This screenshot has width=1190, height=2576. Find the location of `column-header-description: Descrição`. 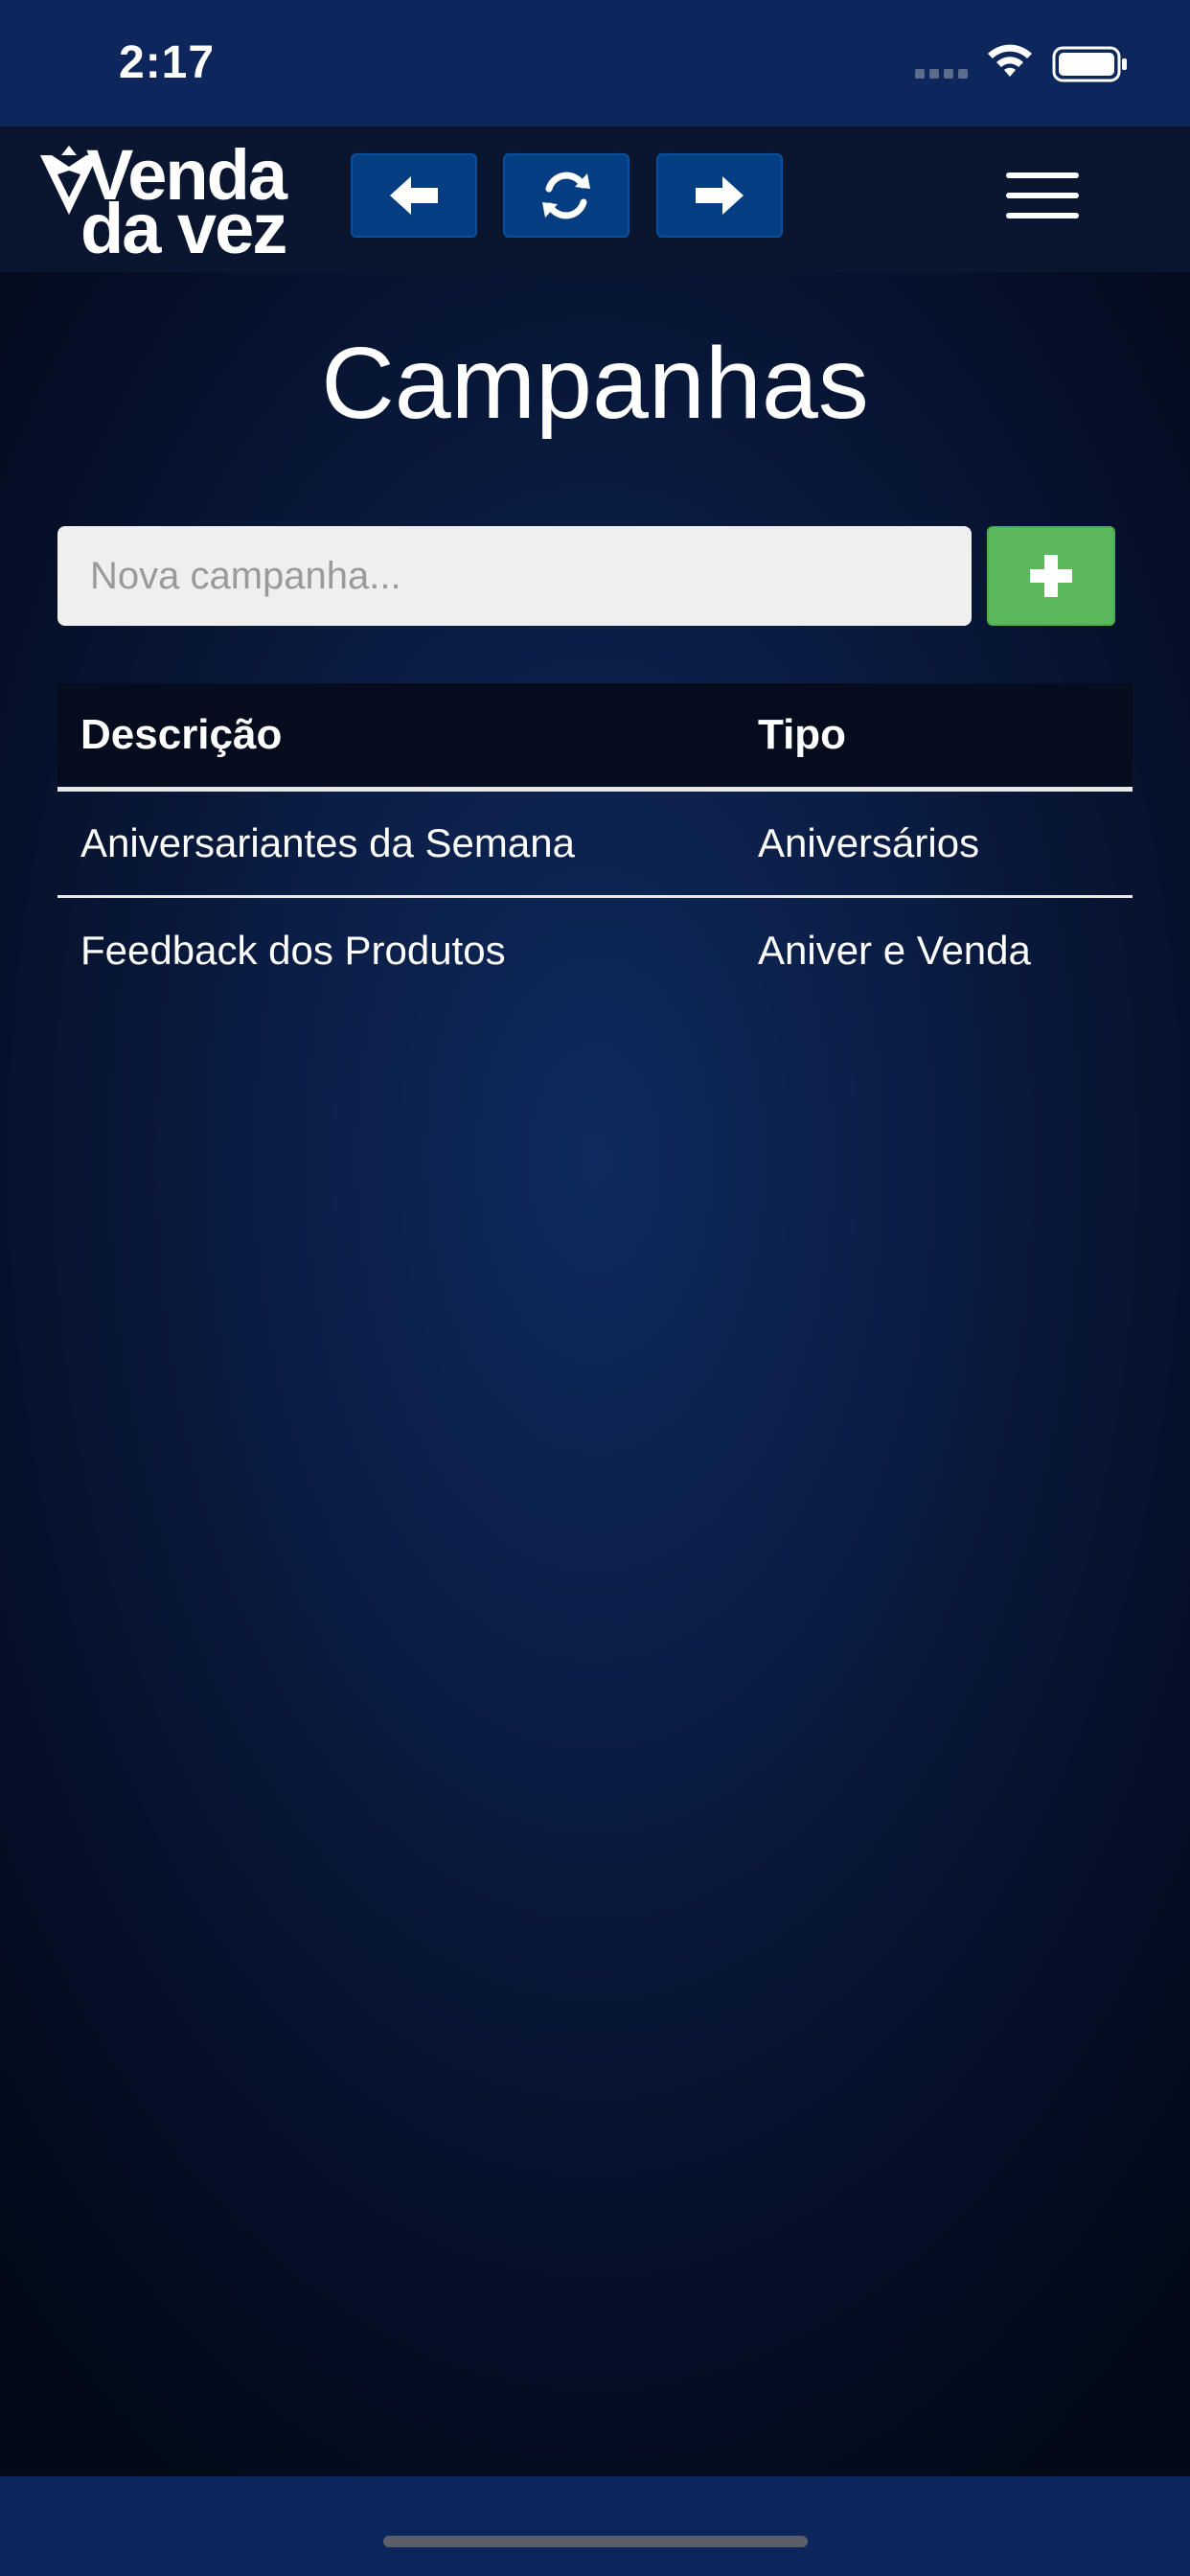

column-header-description: Descrição is located at coordinates (396, 737).